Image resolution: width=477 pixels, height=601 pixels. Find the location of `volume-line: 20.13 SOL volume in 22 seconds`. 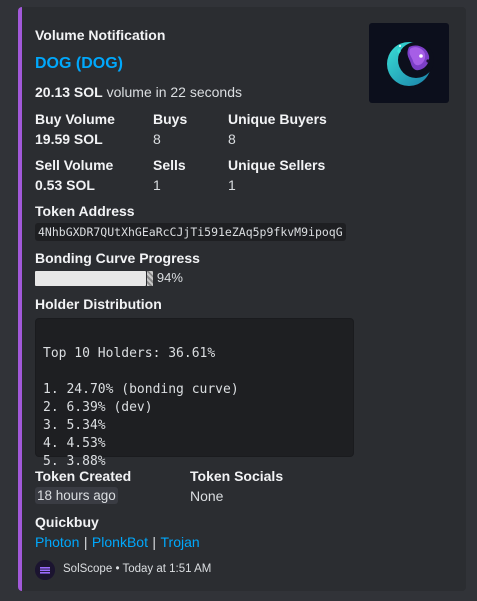

volume-line: 20.13 SOL volume in 22 seconds is located at coordinates (138, 92).